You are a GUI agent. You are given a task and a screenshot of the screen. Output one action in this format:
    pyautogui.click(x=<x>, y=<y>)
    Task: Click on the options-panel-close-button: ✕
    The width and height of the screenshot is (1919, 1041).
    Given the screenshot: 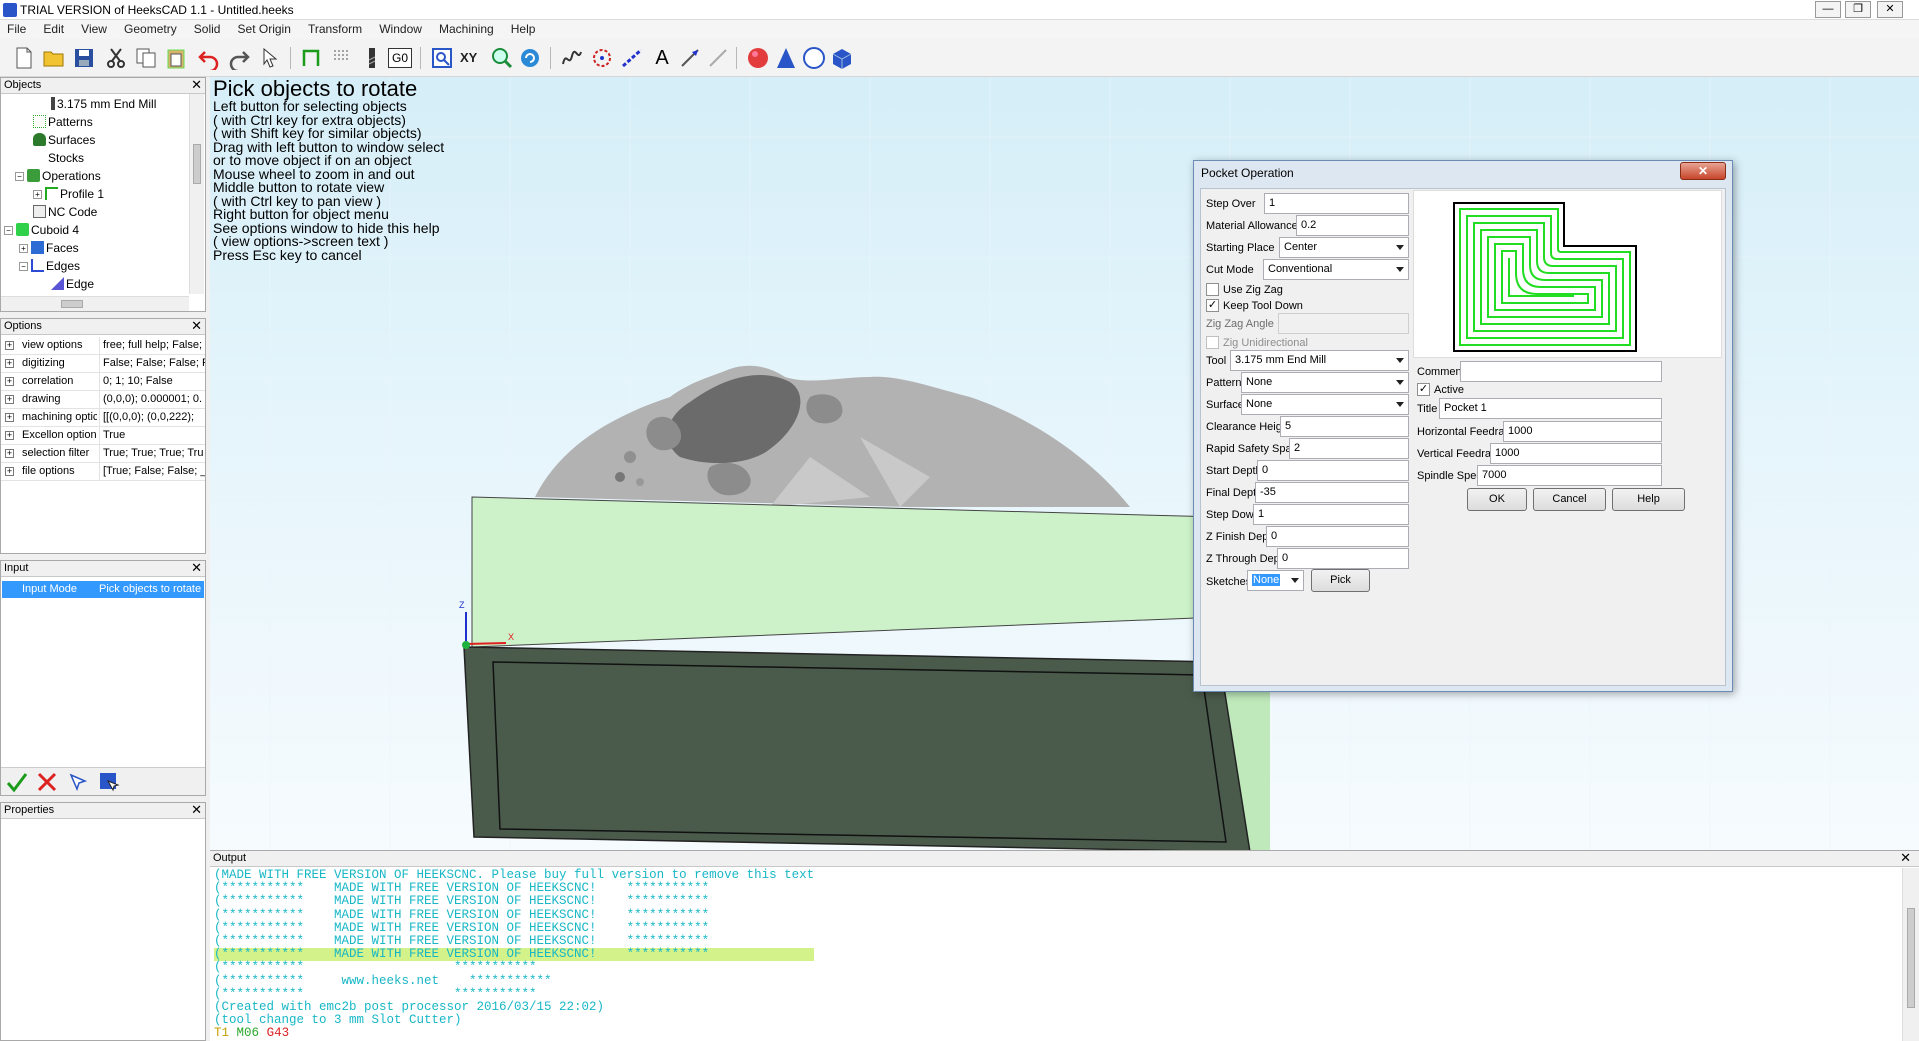 What is the action you would take?
    pyautogui.click(x=196, y=326)
    